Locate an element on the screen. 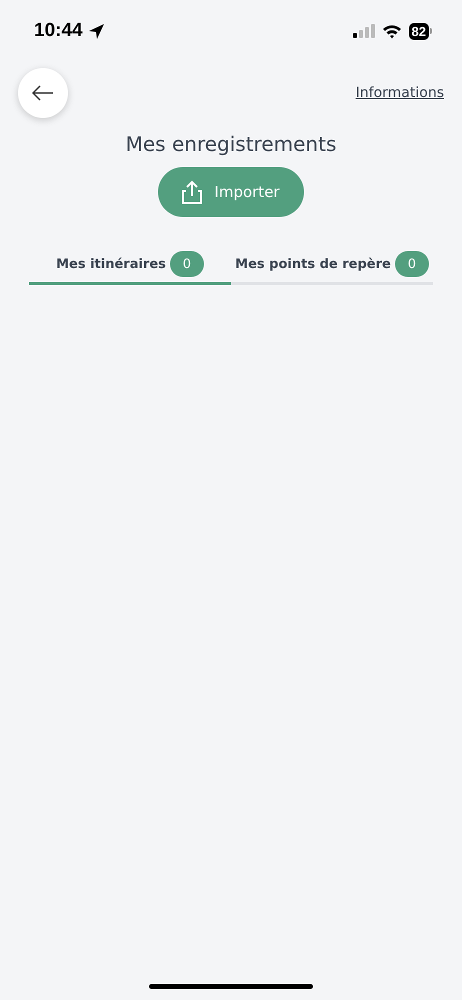 This screenshot has width=462, height=1000. upload-icon is located at coordinates (192, 192).